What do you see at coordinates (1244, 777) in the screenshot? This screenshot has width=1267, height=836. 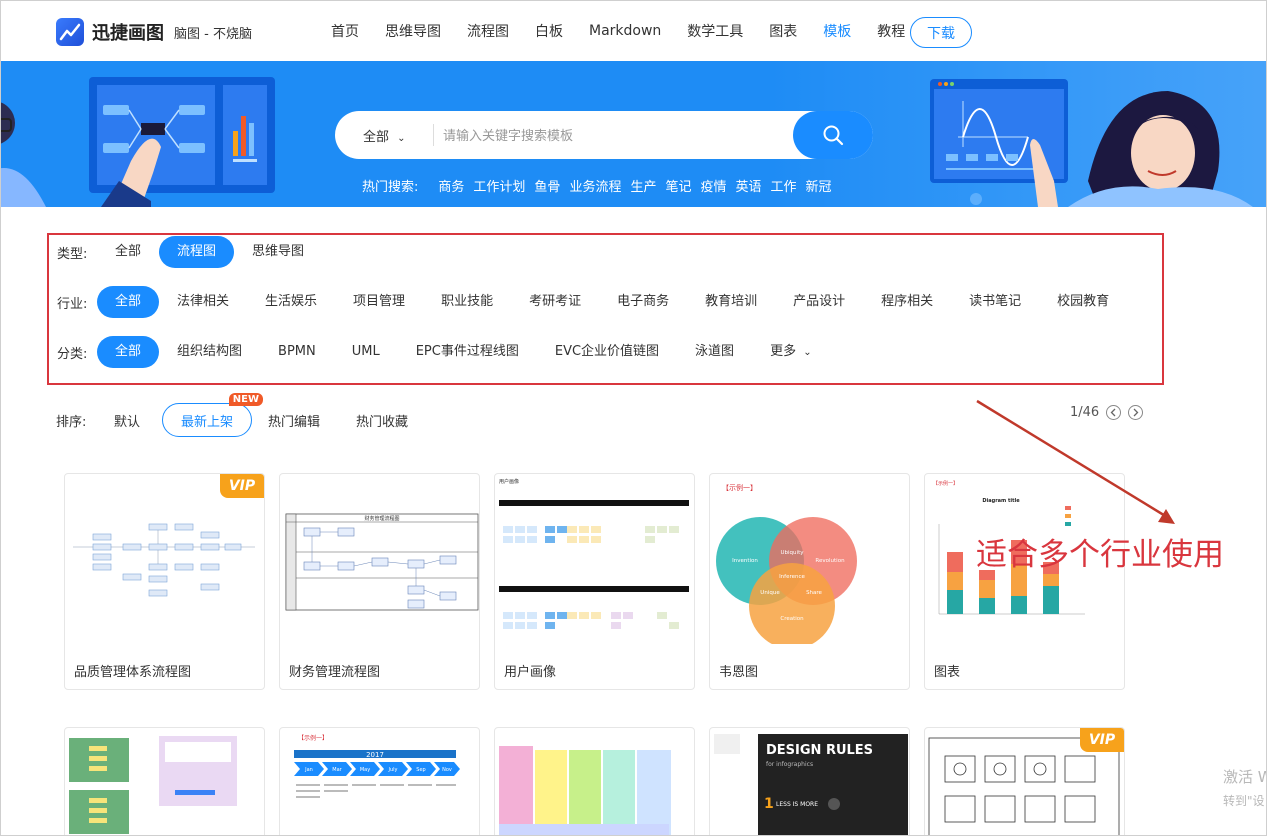 I see `watermark-line: 激活 W` at bounding box center [1244, 777].